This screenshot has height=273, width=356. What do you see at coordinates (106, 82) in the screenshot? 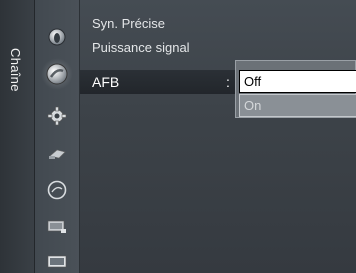
I see `menu-item-label: AFB` at bounding box center [106, 82].